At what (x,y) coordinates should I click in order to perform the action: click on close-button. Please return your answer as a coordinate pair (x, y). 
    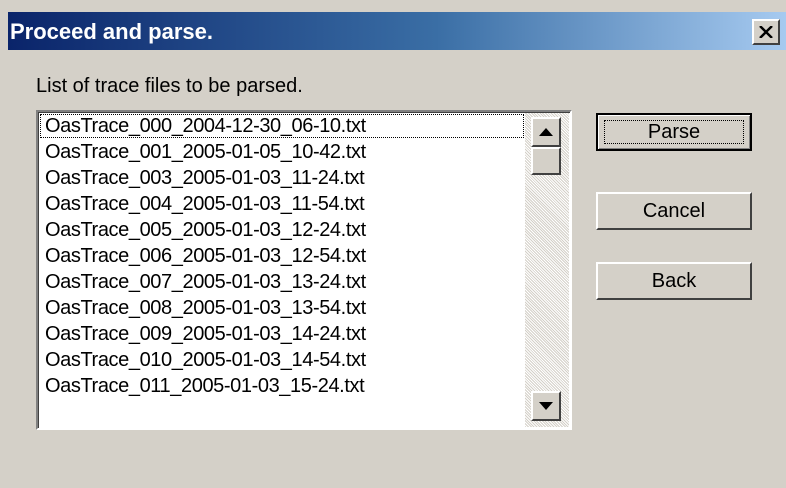
    Looking at the image, I should click on (766, 32).